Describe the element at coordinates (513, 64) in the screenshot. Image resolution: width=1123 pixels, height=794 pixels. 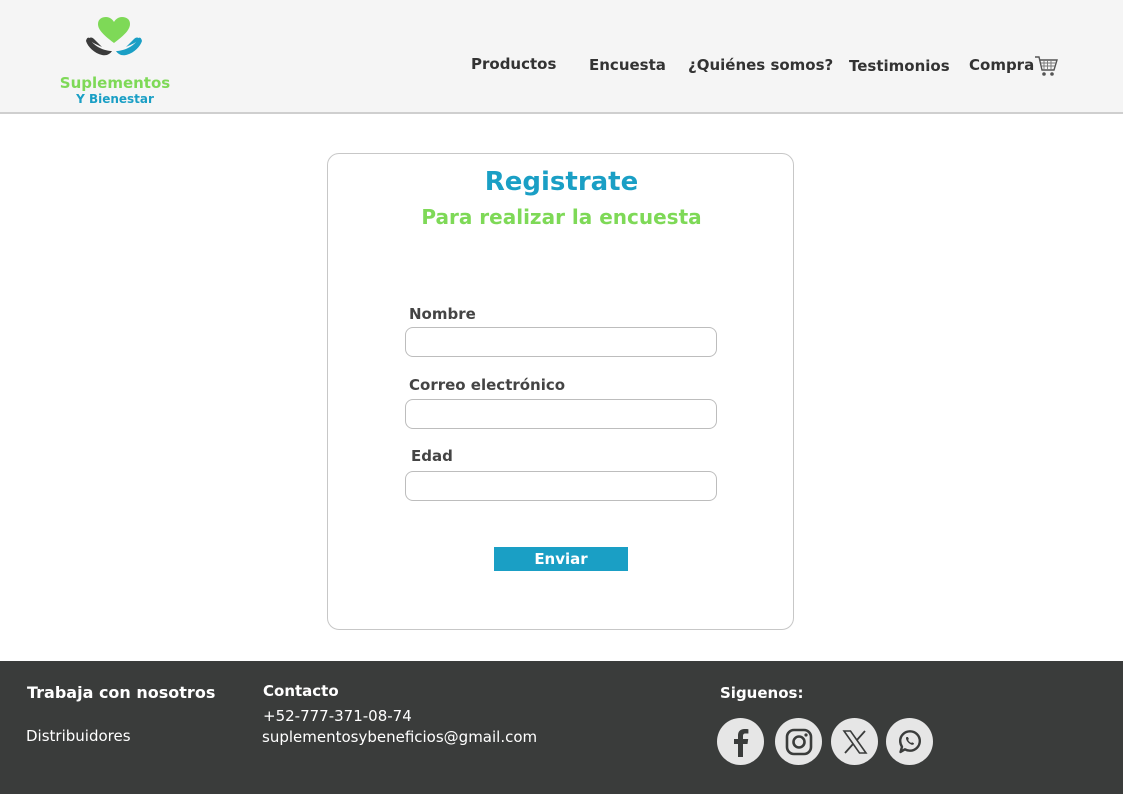
I see `nav-productos: Productos` at that location.